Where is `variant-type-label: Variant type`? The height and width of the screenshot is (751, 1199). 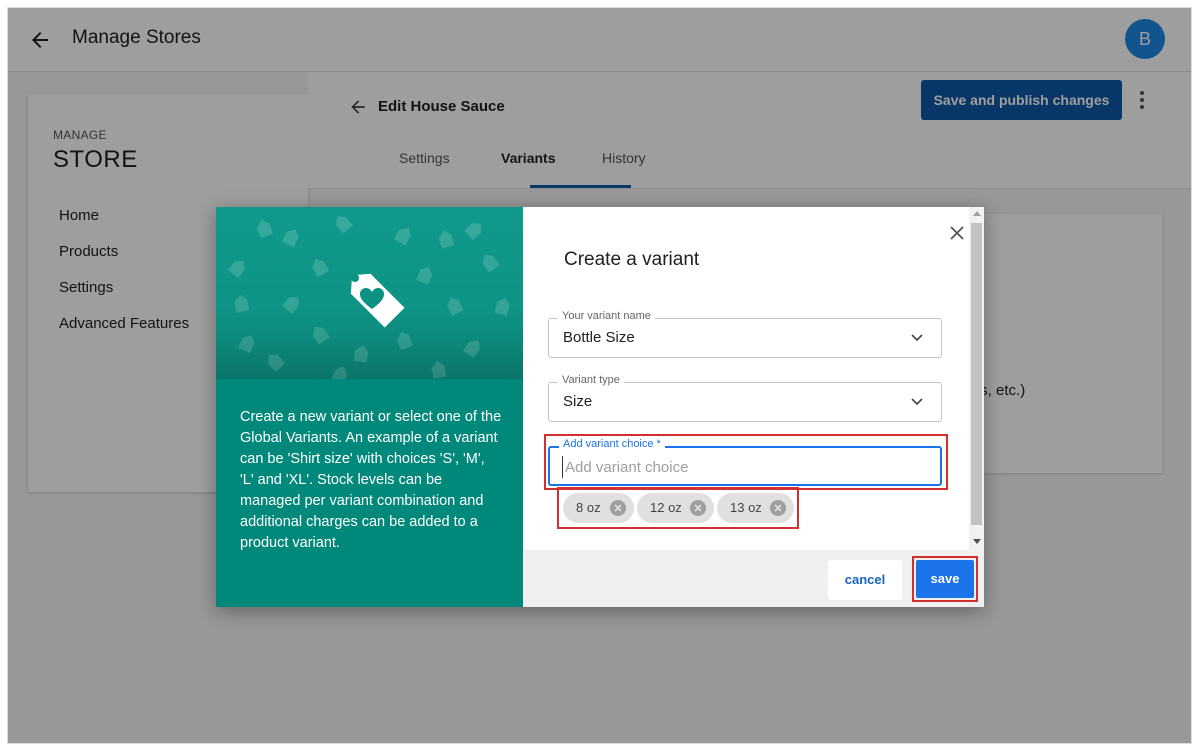 variant-type-label: Variant type is located at coordinates (591, 380).